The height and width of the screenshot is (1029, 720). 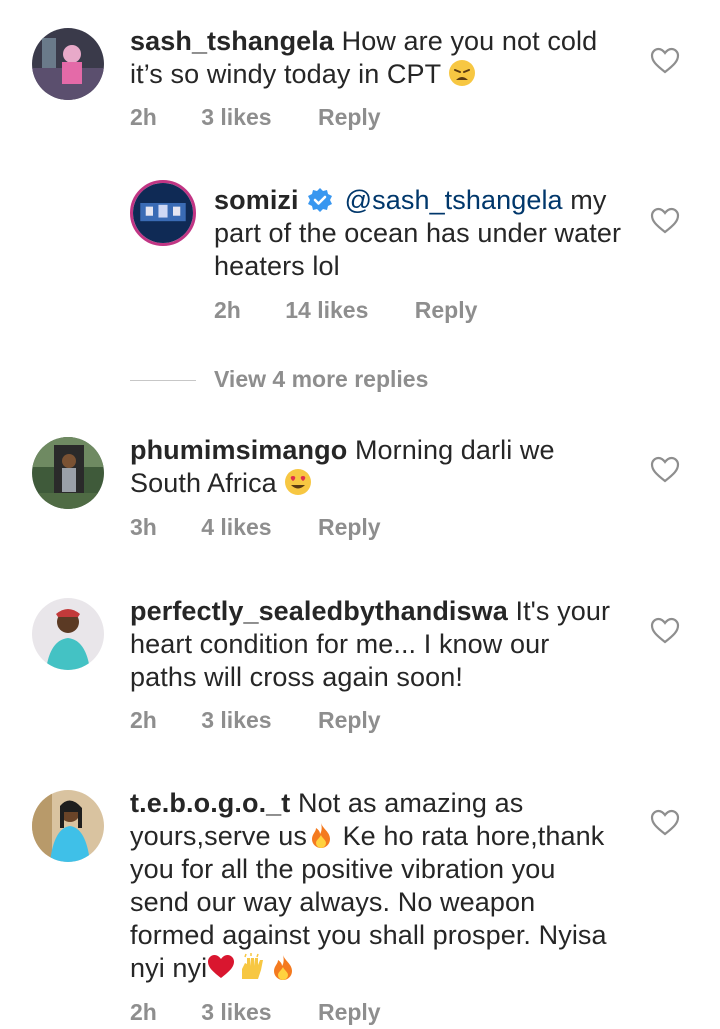 I want to click on like-count: 4 likes, so click(x=236, y=527).